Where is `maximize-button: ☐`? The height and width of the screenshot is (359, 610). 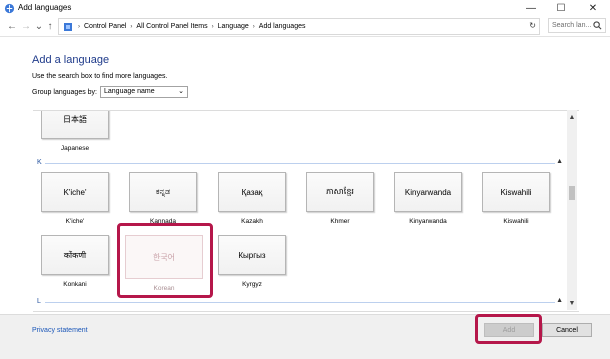 maximize-button: ☐ is located at coordinates (561, 8).